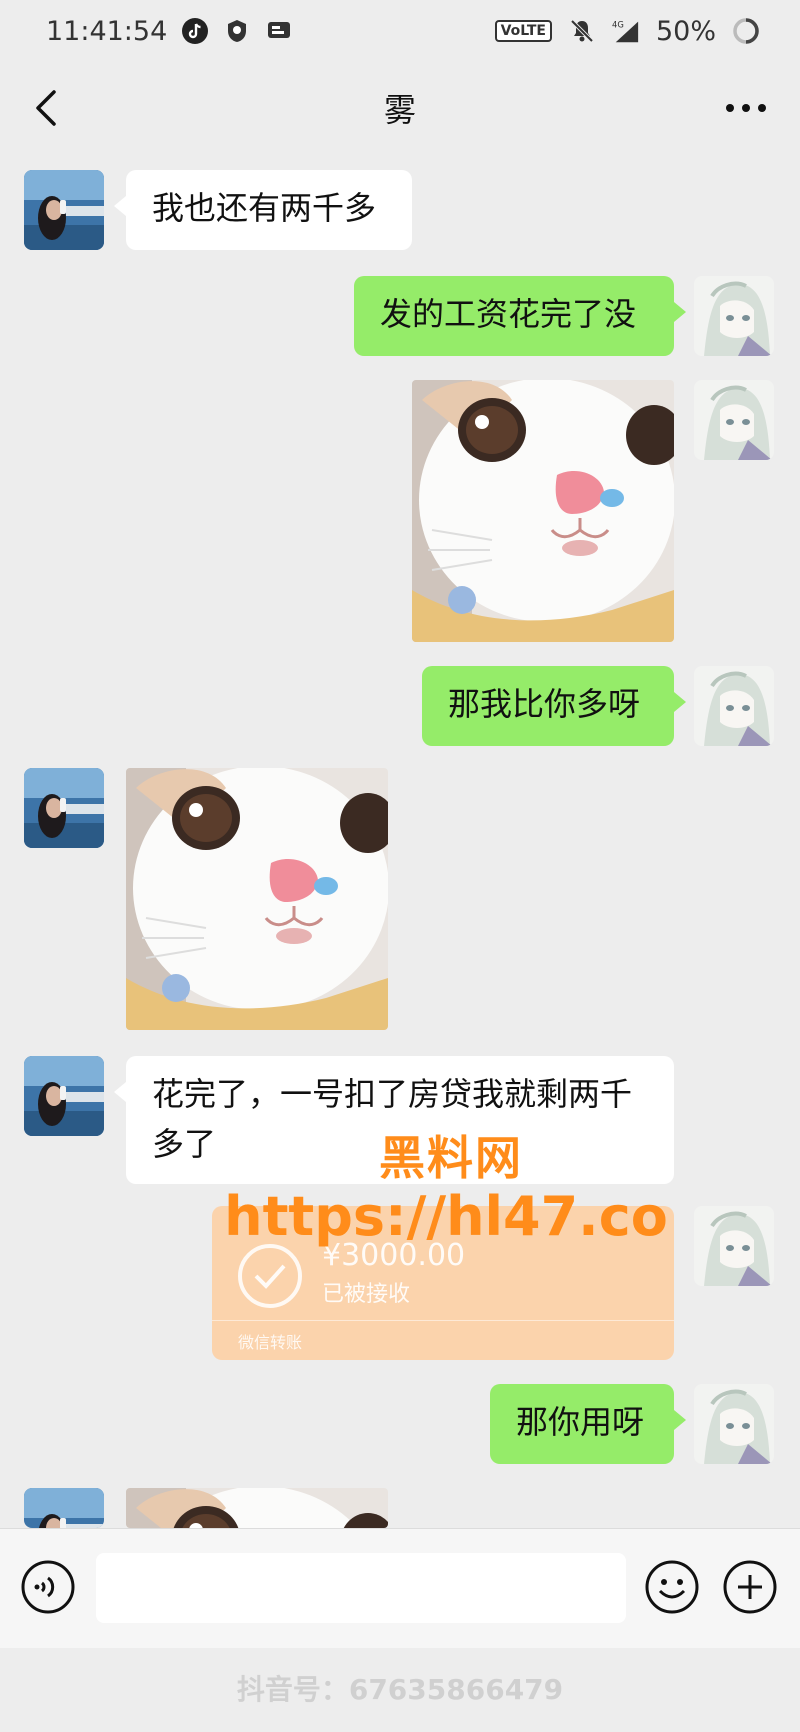  What do you see at coordinates (107, 31) in the screenshot?
I see `status-time: 11:41:54` at bounding box center [107, 31].